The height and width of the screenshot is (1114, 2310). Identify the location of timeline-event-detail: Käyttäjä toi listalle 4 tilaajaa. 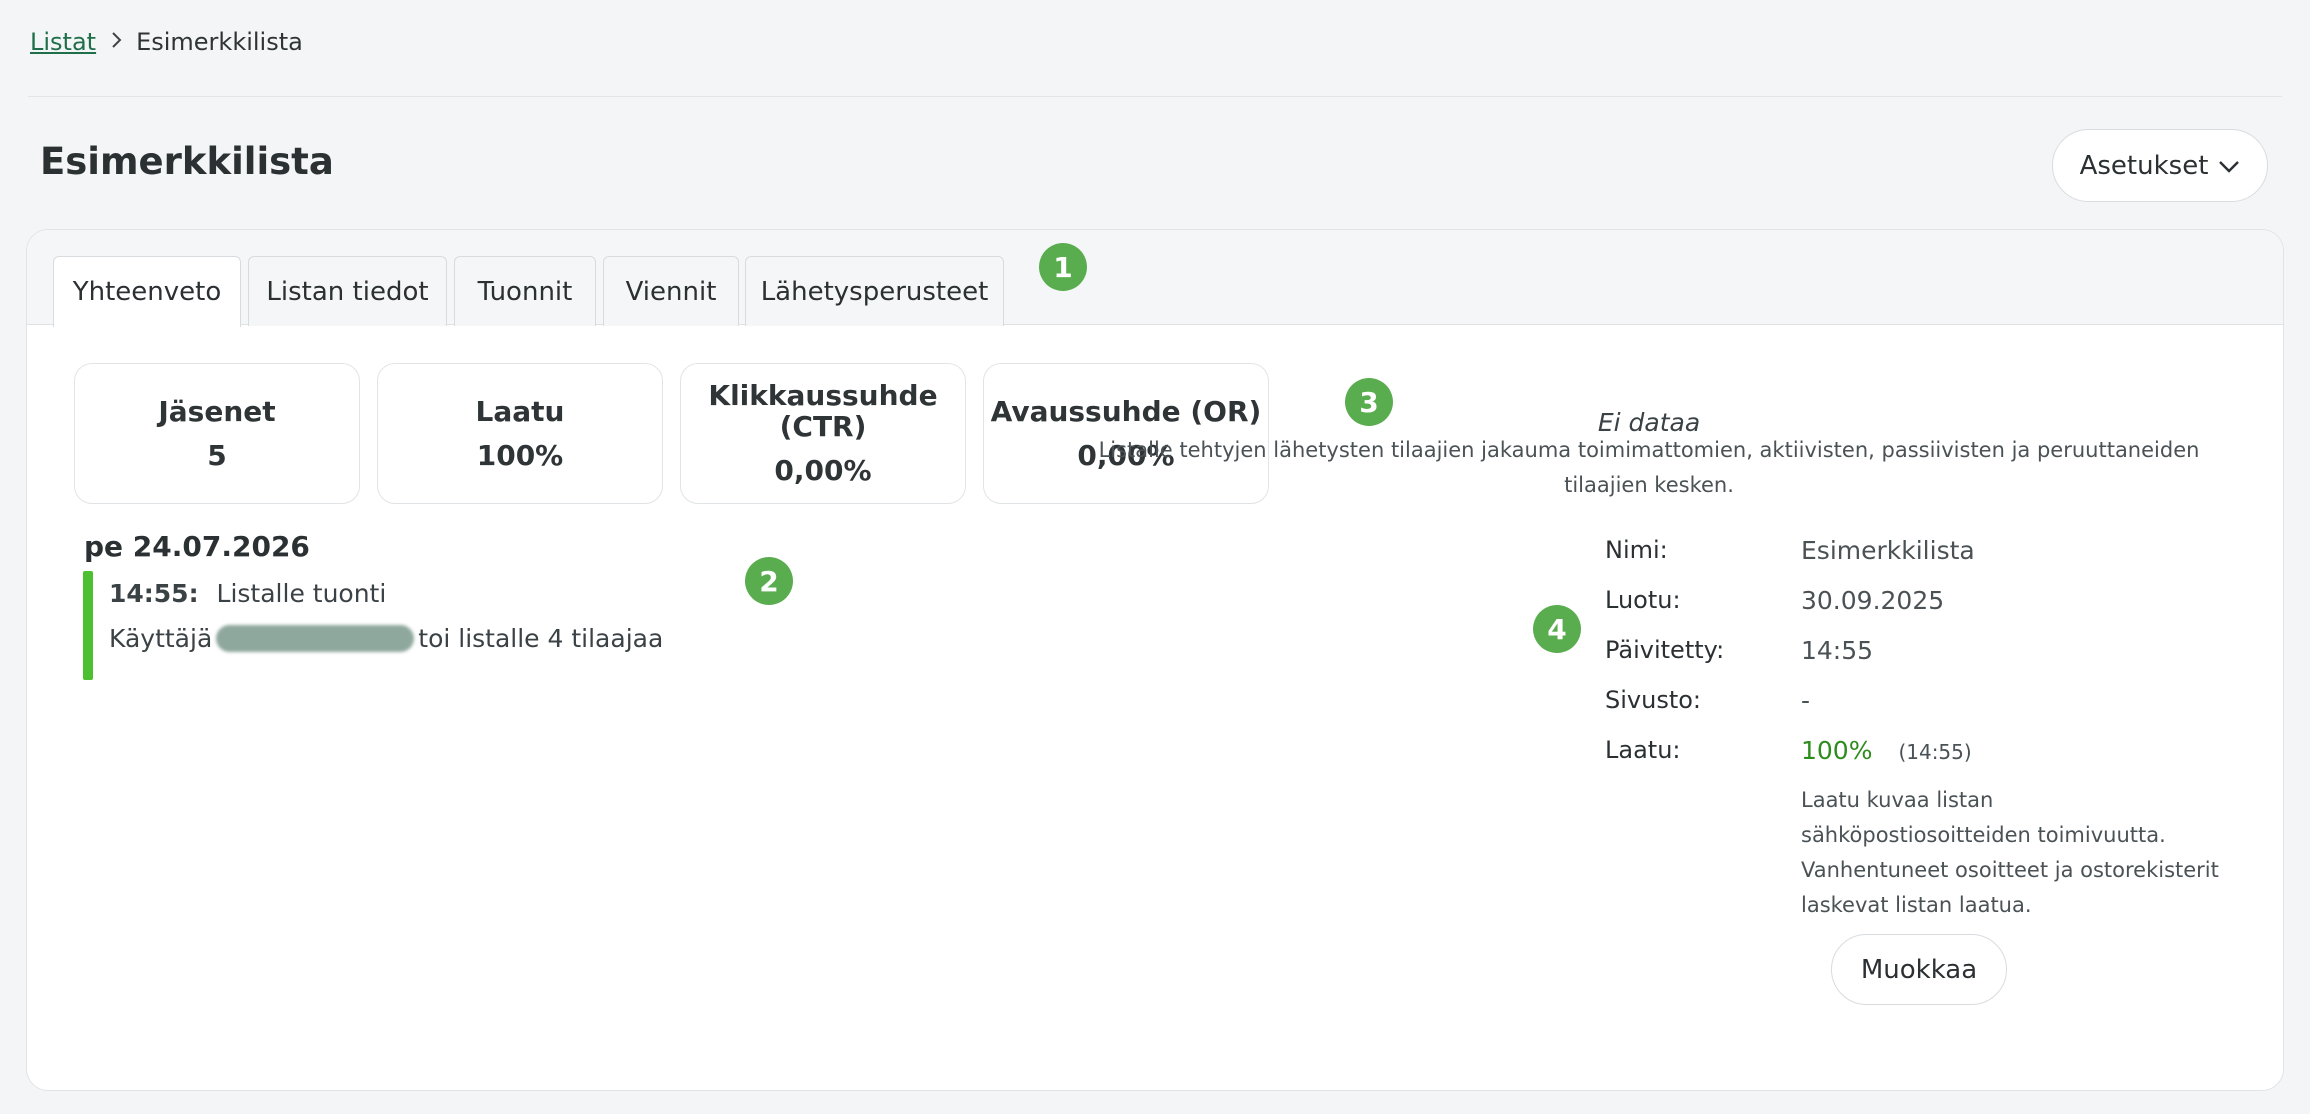
(386, 638).